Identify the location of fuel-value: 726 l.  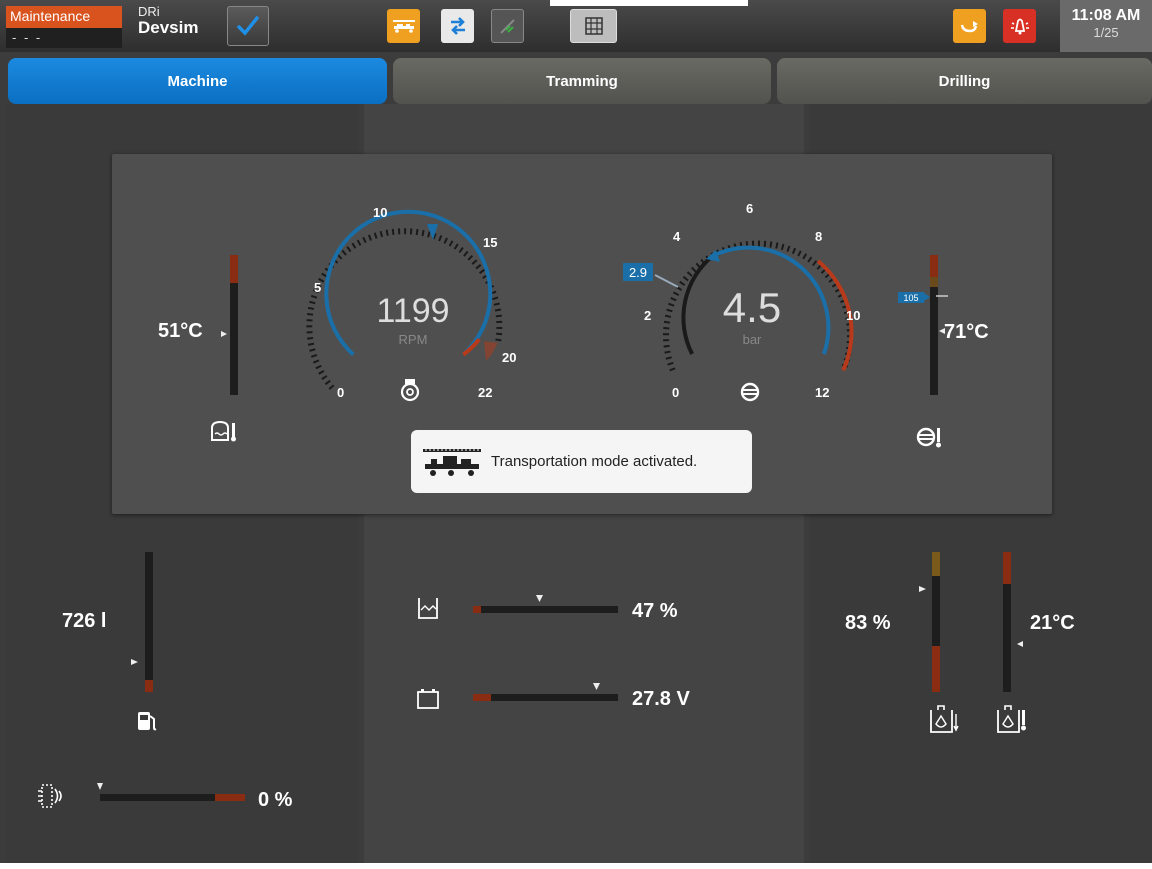
(84, 621).